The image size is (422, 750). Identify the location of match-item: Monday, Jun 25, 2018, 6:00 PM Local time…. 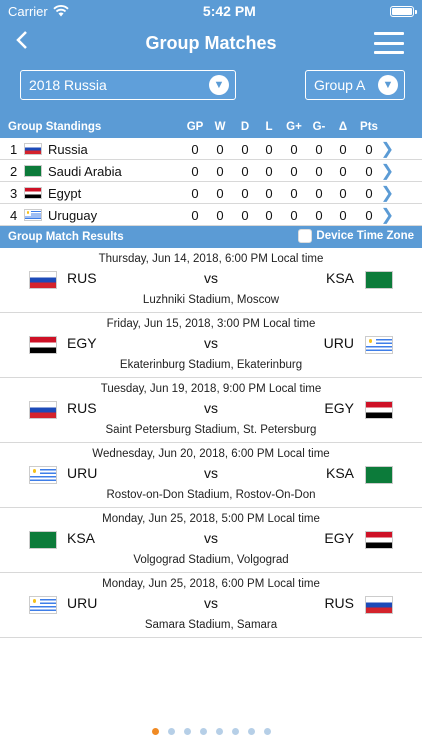
(211, 605).